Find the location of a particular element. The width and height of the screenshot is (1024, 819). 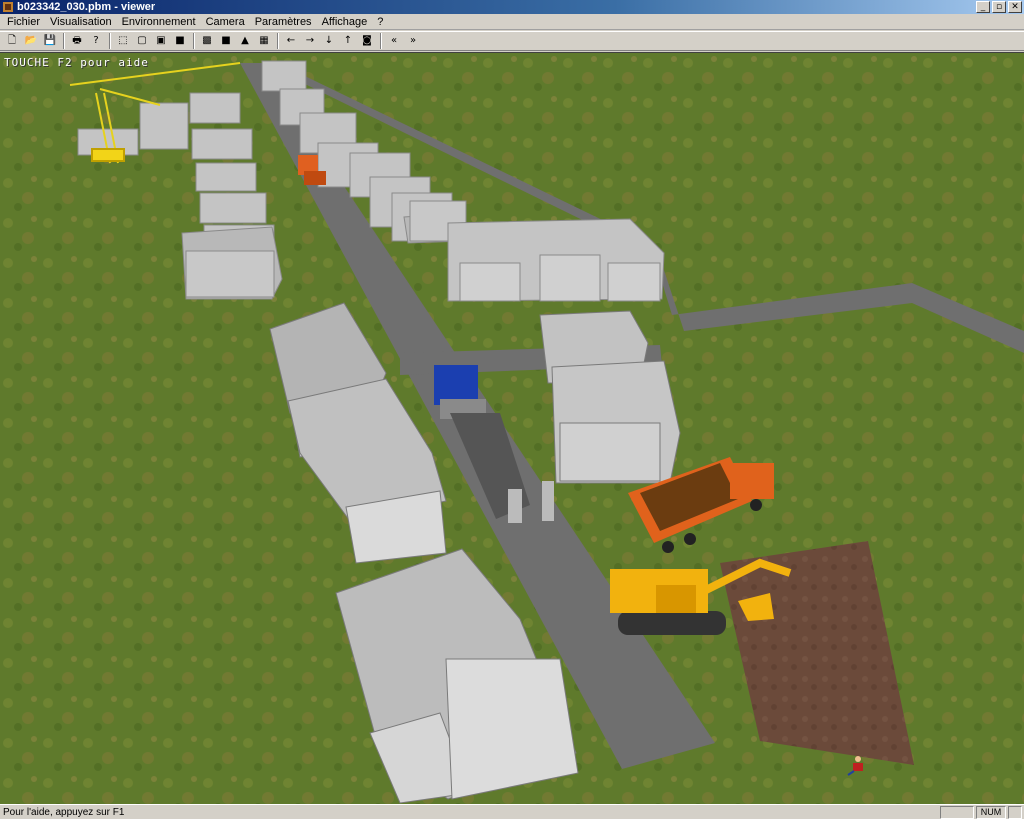

menu-camera: Camera is located at coordinates (225, 22).